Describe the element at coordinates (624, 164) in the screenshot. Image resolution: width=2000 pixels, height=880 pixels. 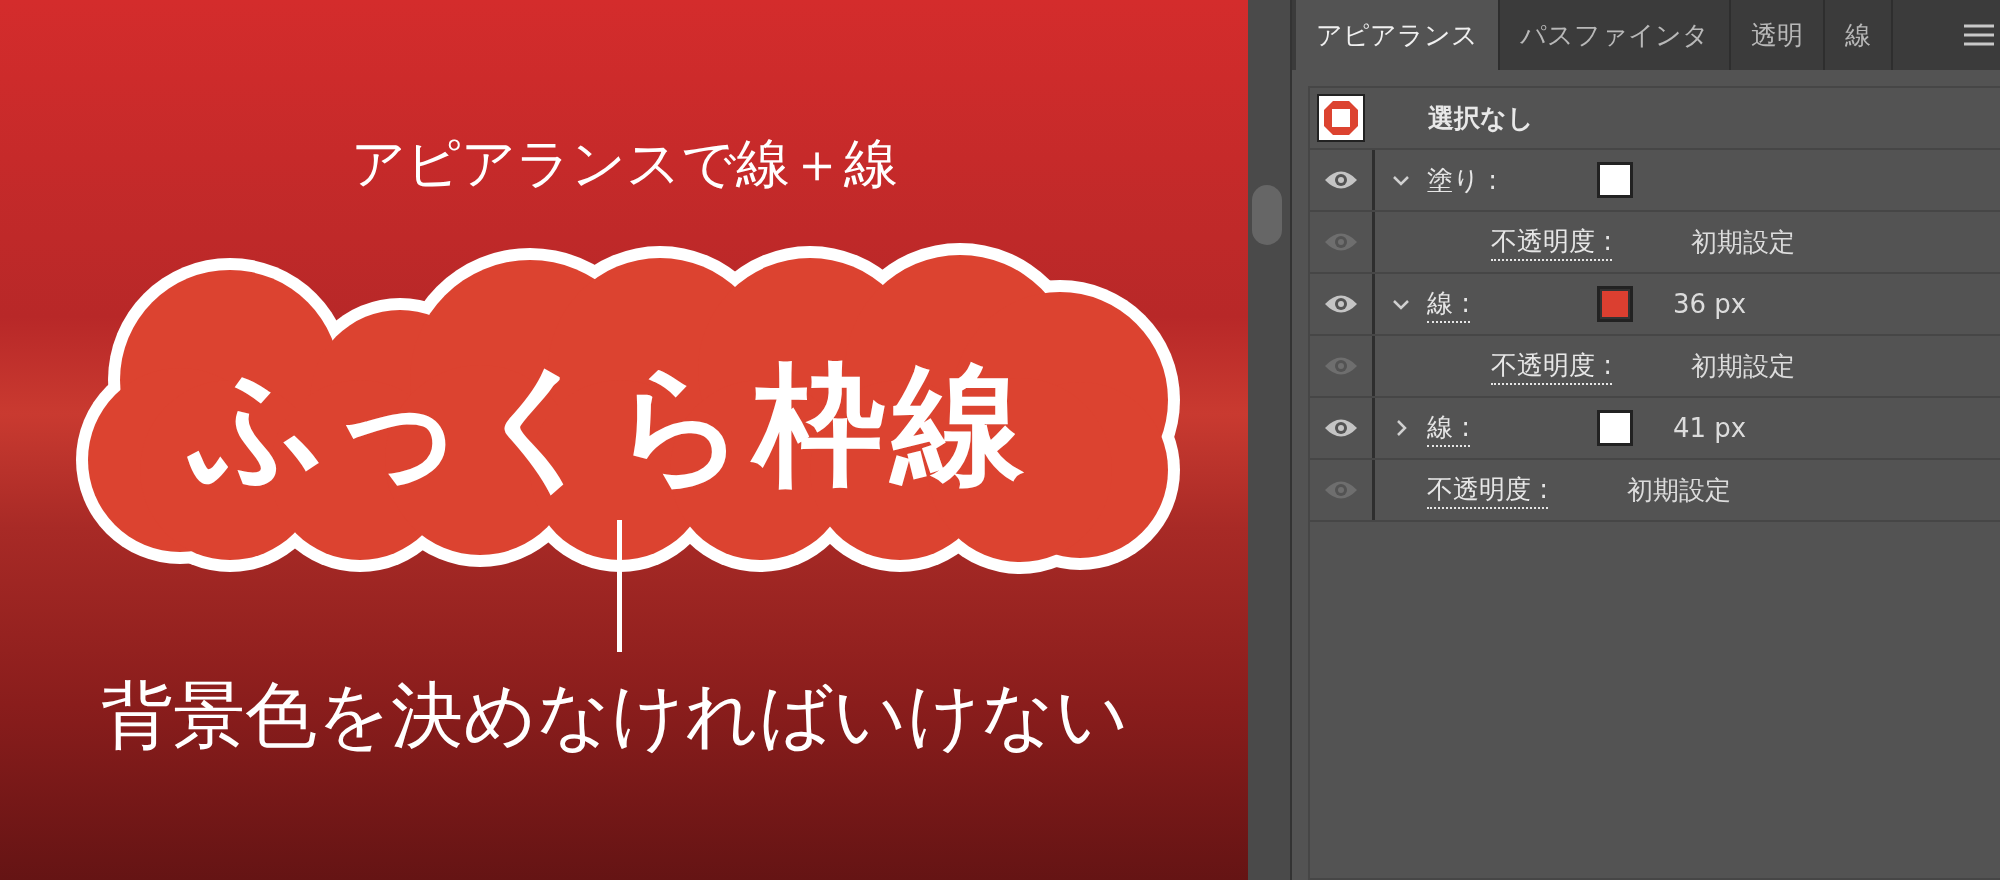
I see `headline-text: アピアランスで線＋線` at that location.